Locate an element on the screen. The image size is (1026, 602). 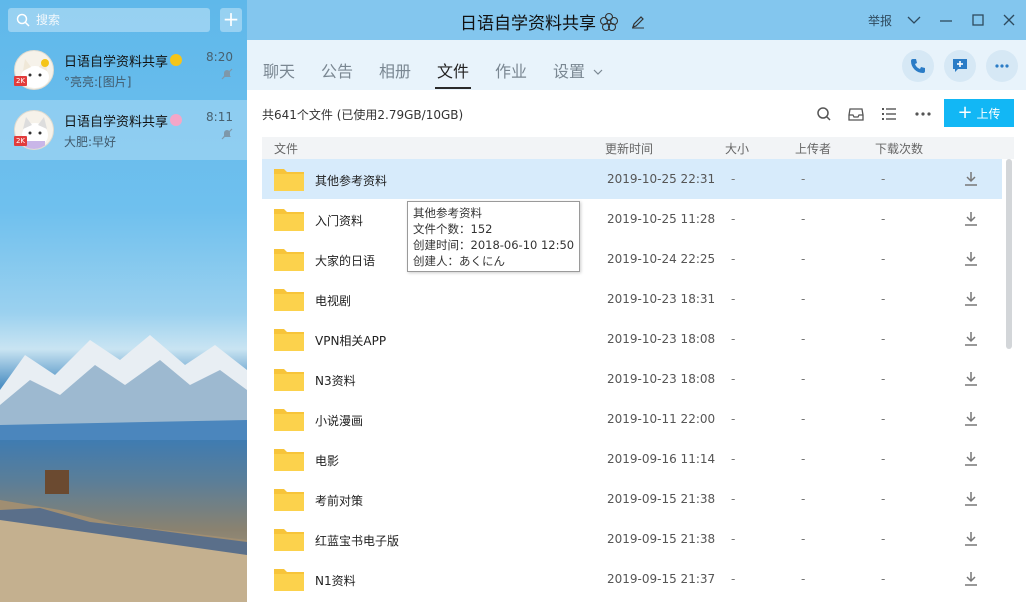
edit-pencil-icon is located at coordinates (638, 22).